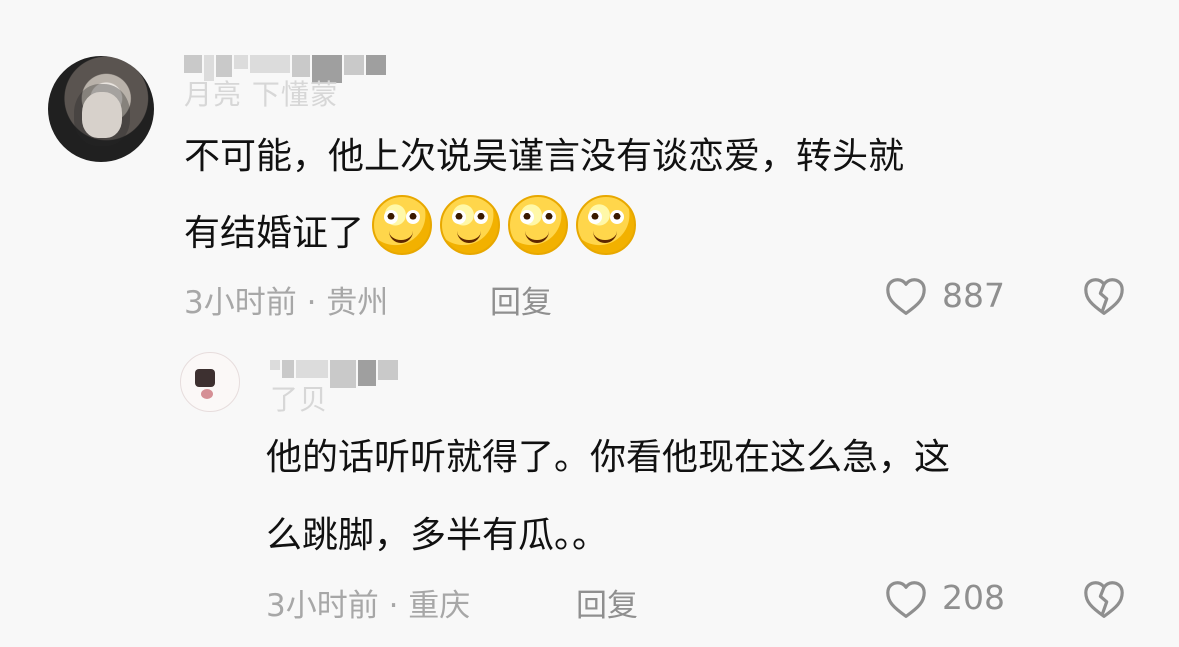 Image resolution: width=1179 pixels, height=647 pixels. What do you see at coordinates (299, 398) in the screenshot?
I see `username: 了贝` at bounding box center [299, 398].